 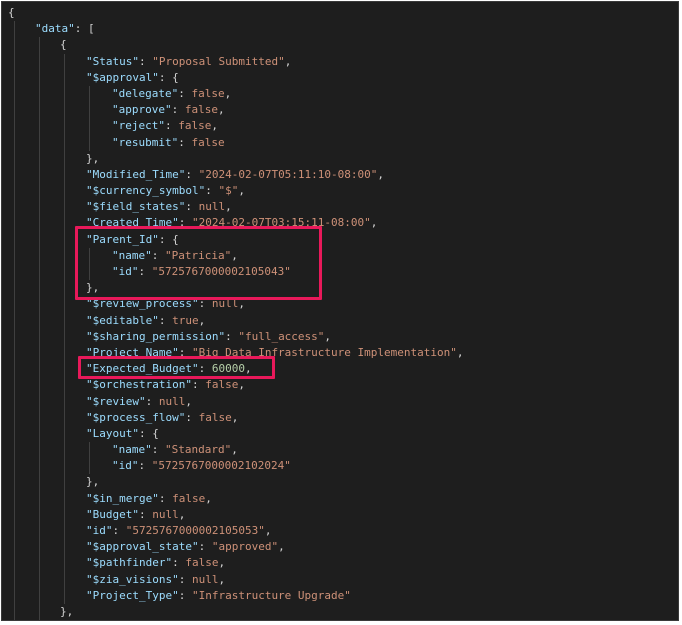 What do you see at coordinates (122, 77) in the screenshot?
I see `code-token-key: "$approval"` at bounding box center [122, 77].